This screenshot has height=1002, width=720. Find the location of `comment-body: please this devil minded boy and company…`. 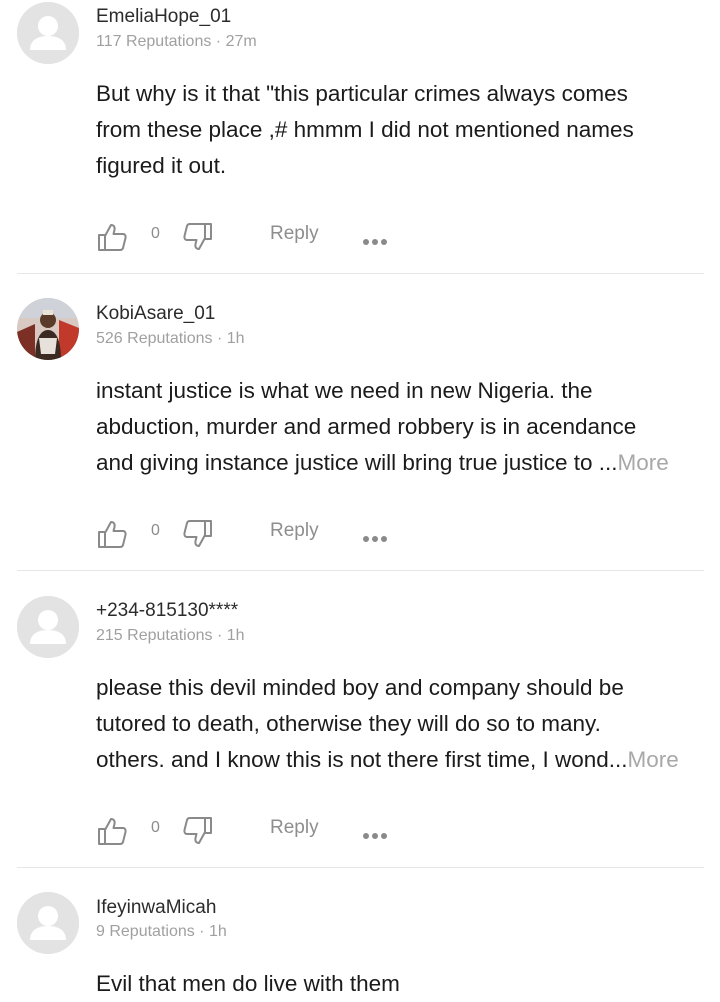

comment-body: please this devil minded boy and company… is located at coordinates (402, 724).